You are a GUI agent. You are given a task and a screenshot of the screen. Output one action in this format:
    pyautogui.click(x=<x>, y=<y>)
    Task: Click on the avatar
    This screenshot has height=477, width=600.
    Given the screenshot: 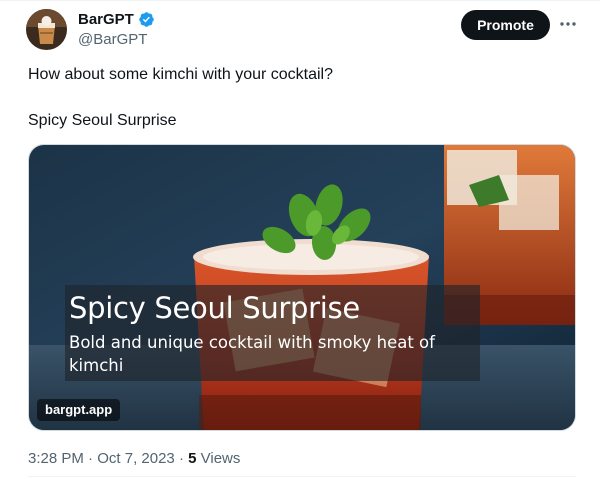 What is the action you would take?
    pyautogui.click(x=46, y=29)
    